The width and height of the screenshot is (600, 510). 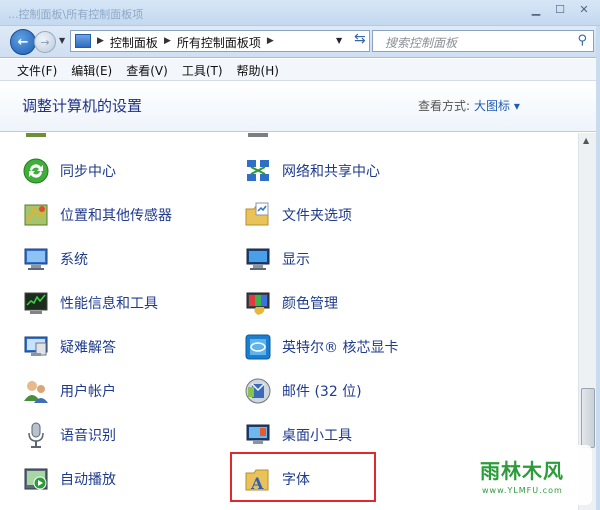 What do you see at coordinates (444, 106) in the screenshot?
I see `view-by-label: 查看方式:` at bounding box center [444, 106].